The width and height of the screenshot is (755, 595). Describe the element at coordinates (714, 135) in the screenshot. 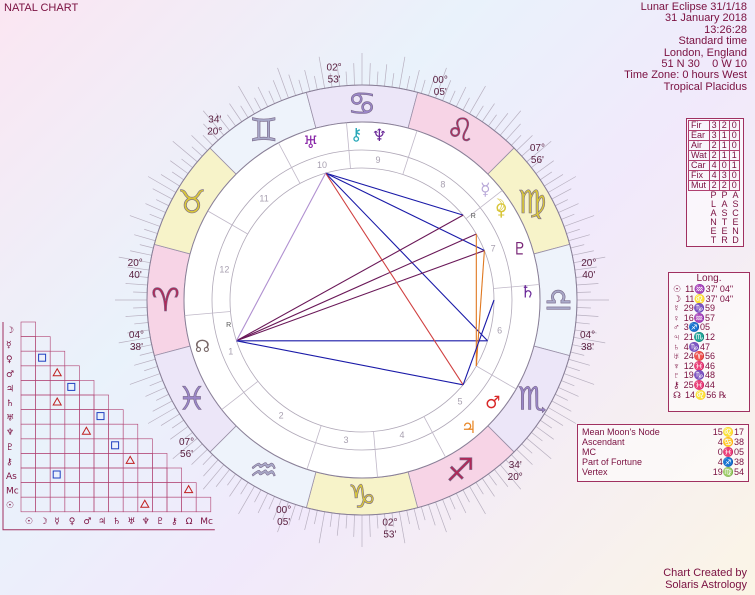

I see `element-row: Ear 3 1 0` at that location.